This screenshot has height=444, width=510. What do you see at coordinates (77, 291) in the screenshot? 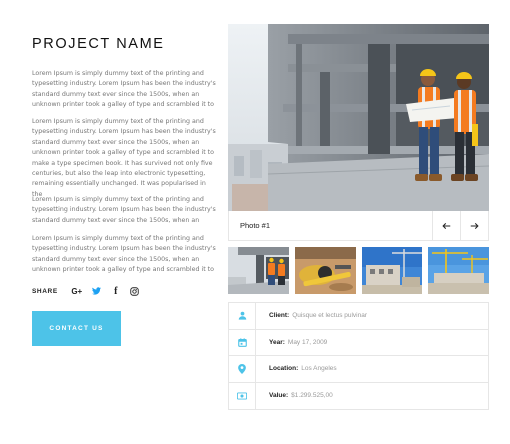
I see `google-plus-icon: G+` at bounding box center [77, 291].